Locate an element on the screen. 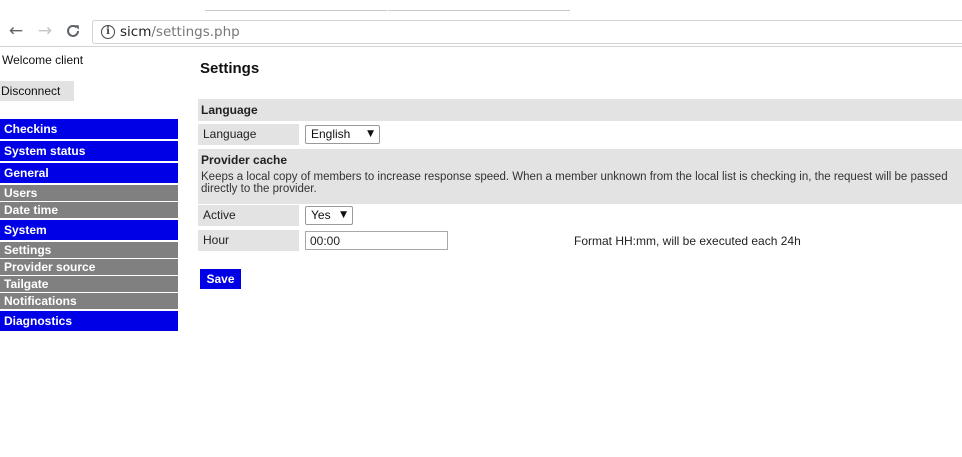 Image resolution: width=962 pixels, height=457 pixels. reload-arrow-svg is located at coordinates (73, 30).